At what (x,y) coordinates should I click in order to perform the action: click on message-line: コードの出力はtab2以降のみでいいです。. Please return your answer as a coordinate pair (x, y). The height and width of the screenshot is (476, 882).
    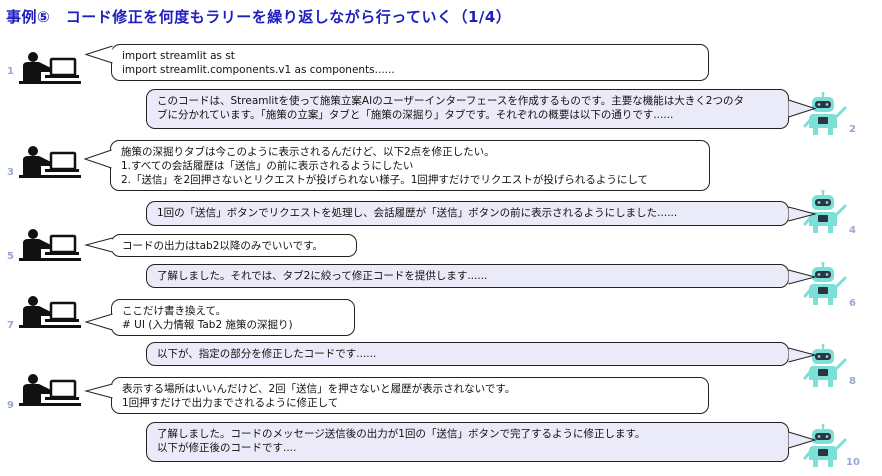
    Looking at the image, I should click on (223, 246).